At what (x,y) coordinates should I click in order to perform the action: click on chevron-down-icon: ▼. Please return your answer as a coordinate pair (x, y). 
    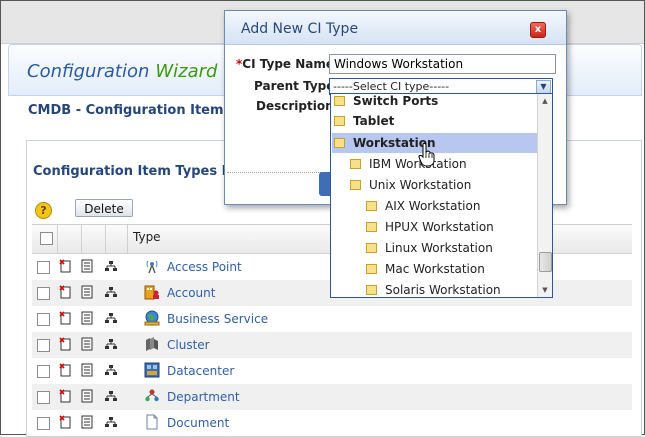
    Looking at the image, I should click on (543, 87).